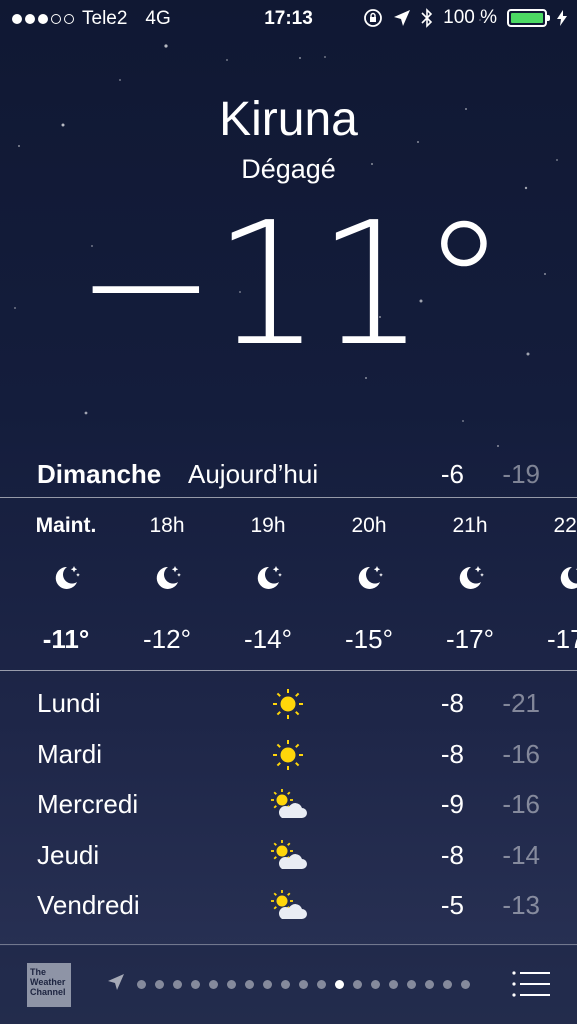 The width and height of the screenshot is (577, 1024). I want to click on rotation-lock-icon, so click(373, 18).